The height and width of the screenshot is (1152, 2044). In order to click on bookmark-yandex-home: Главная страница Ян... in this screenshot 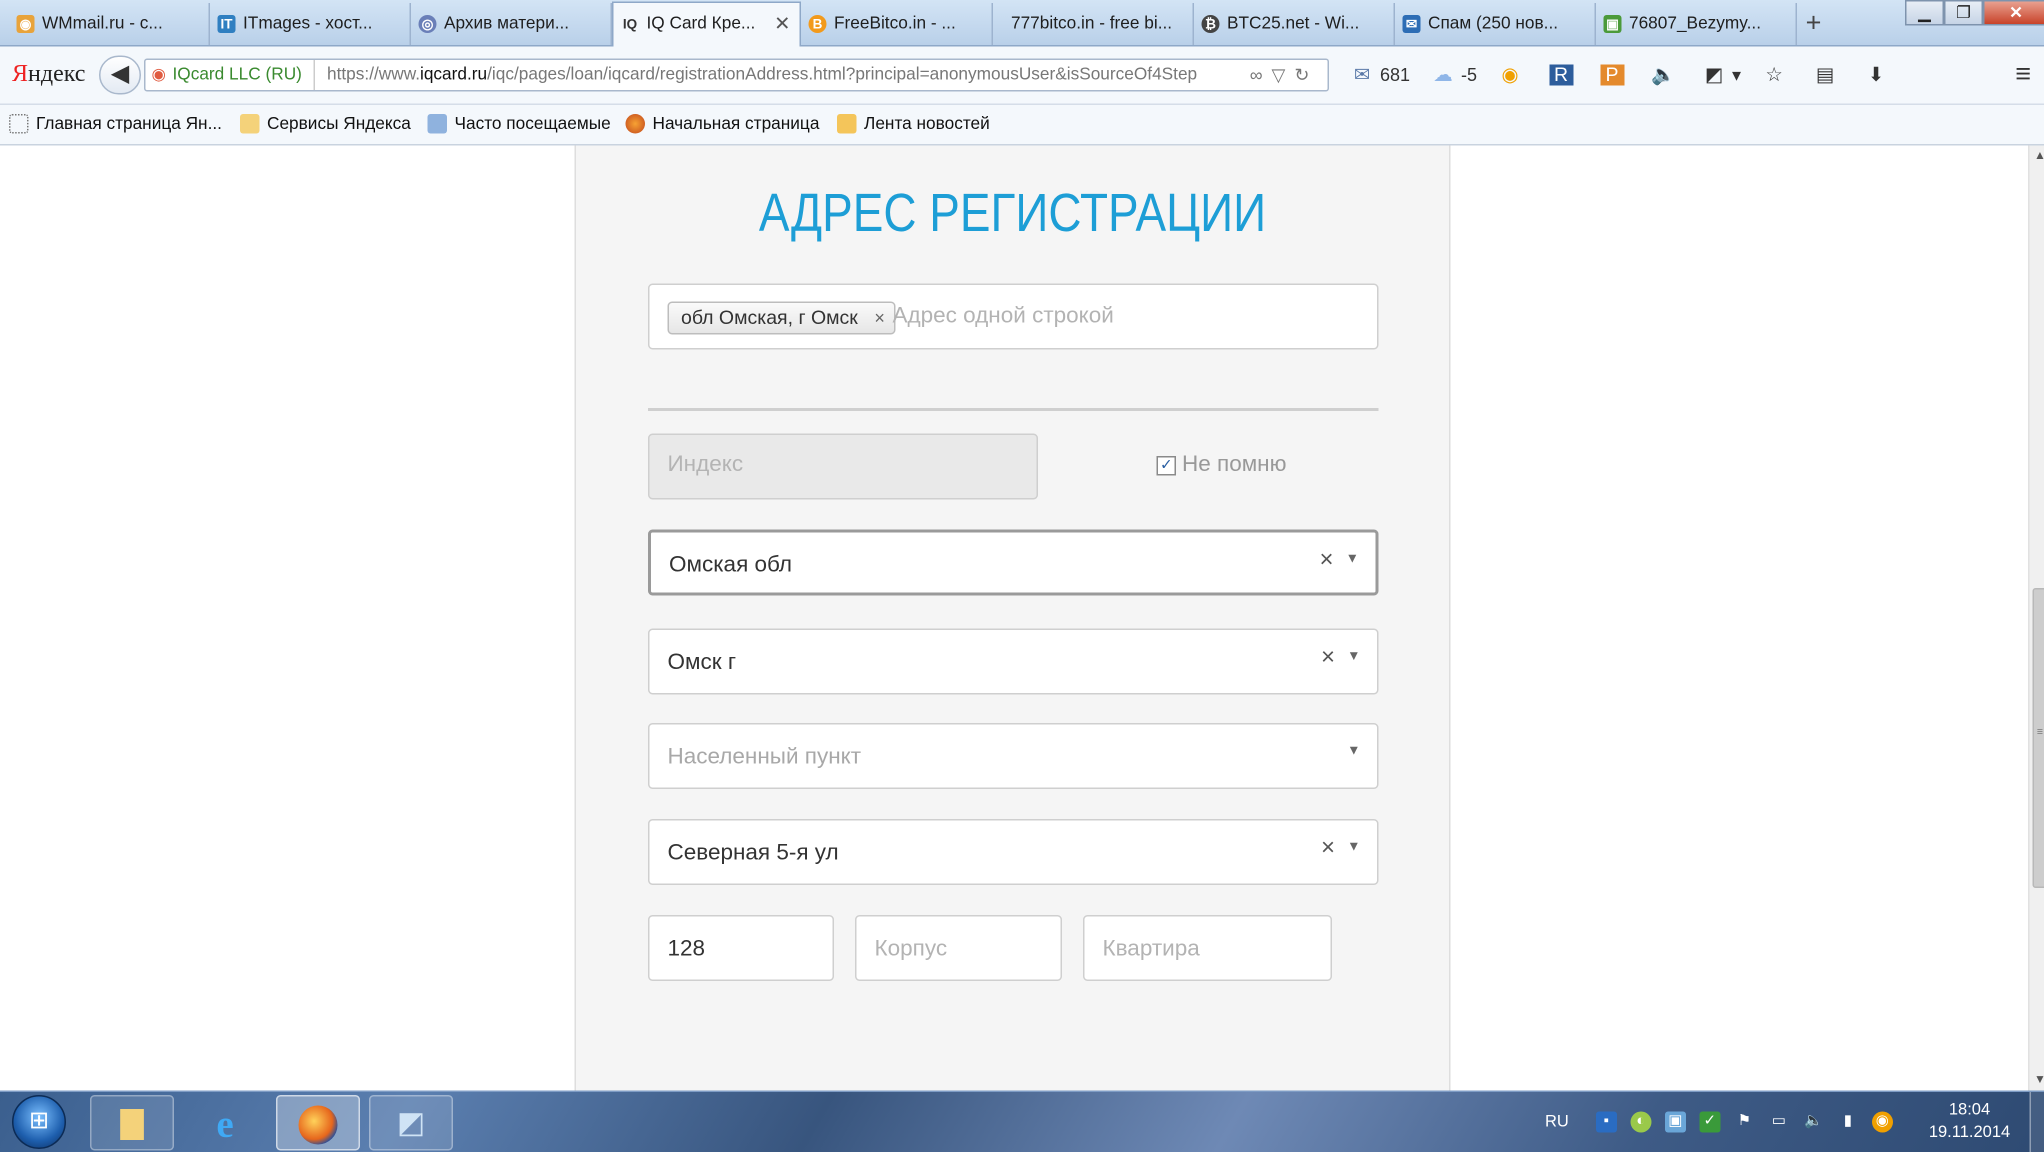, I will do `click(115, 125)`.